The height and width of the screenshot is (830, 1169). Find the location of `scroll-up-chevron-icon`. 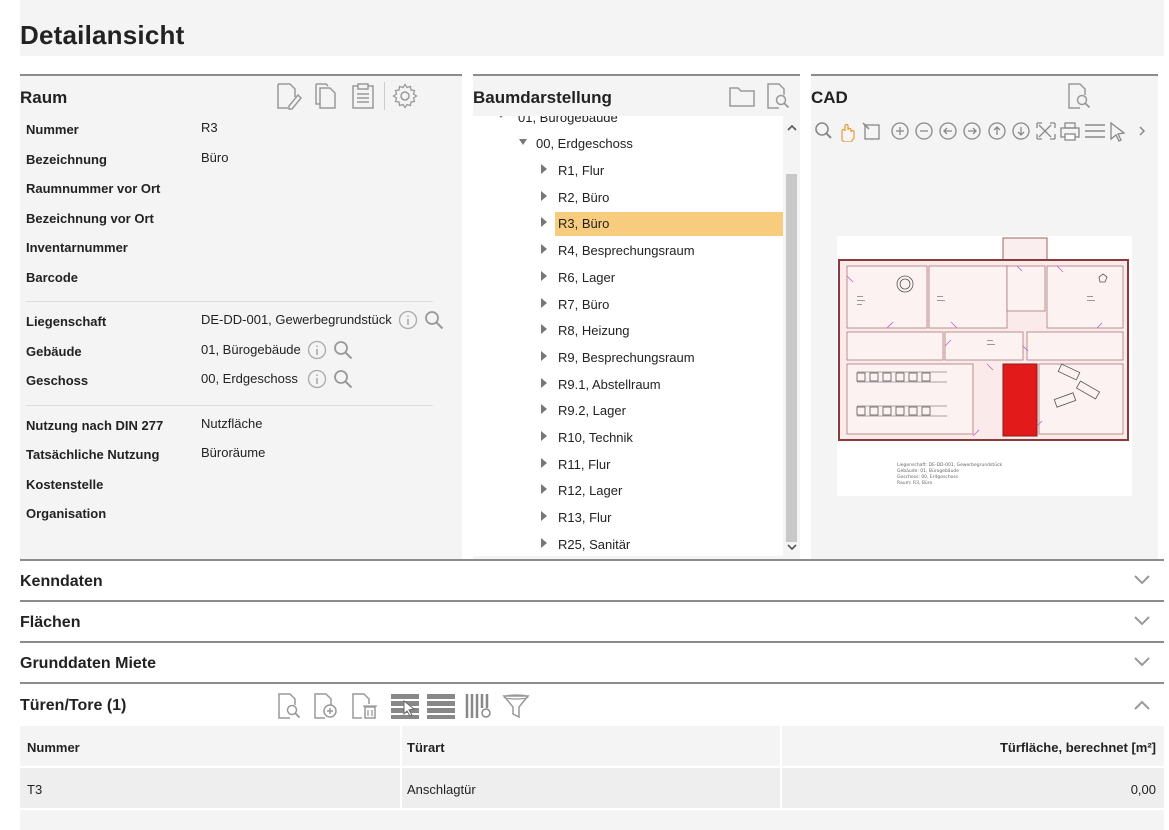

scroll-up-chevron-icon is located at coordinates (792, 127).